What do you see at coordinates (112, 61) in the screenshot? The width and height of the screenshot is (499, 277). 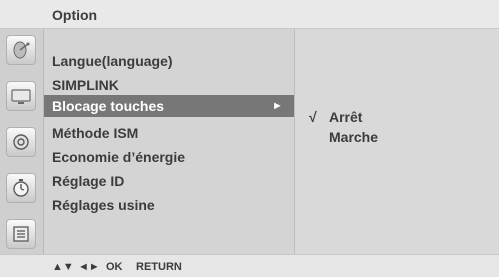 I see `menu-item-label: Langue(language)` at bounding box center [112, 61].